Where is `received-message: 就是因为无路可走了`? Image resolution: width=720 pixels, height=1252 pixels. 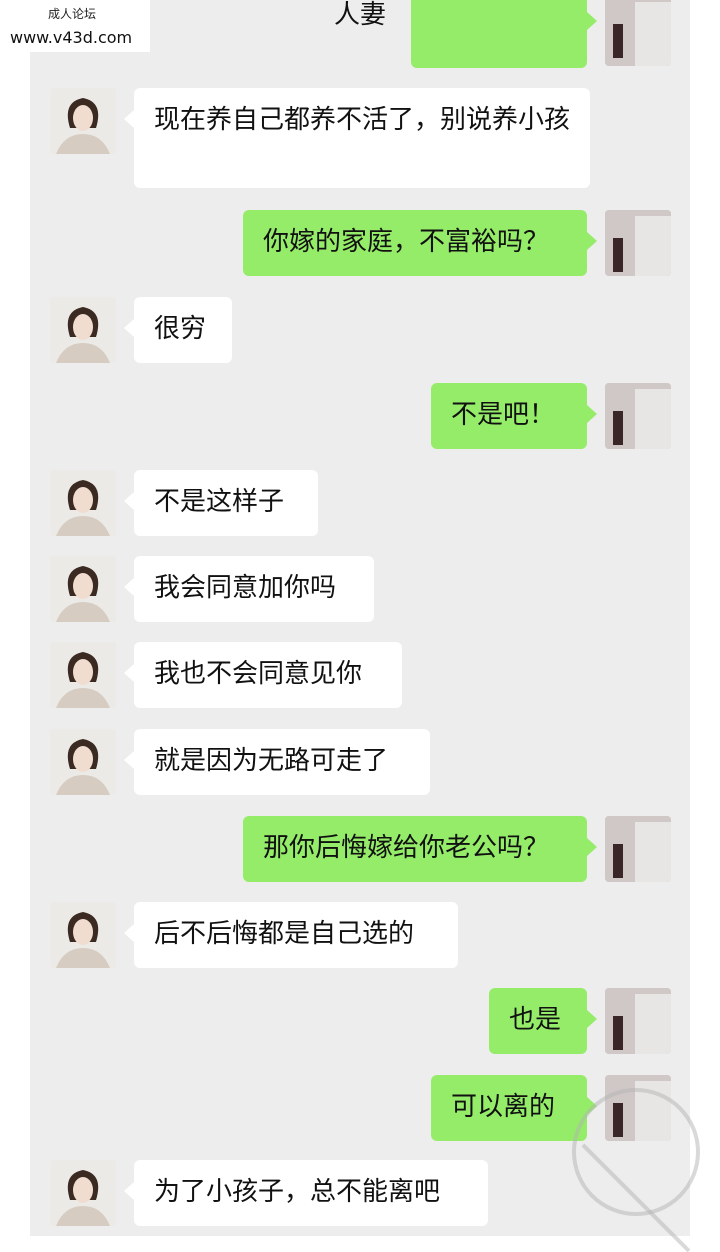
received-message: 就是因为无路可走了 is located at coordinates (277, 762).